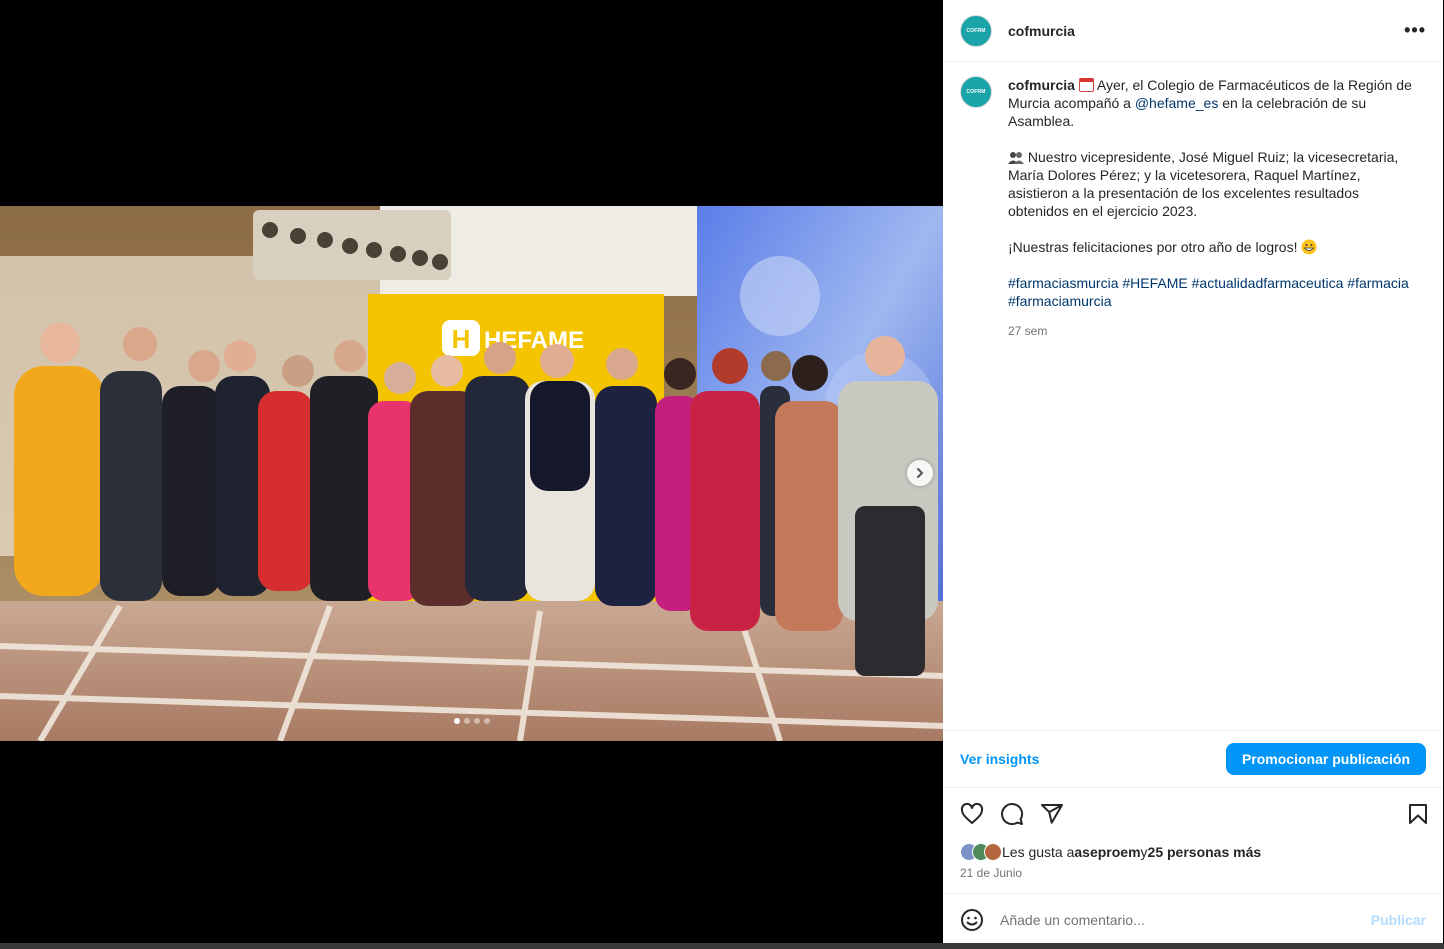 The image size is (1444, 949). What do you see at coordinates (1107, 852) in the screenshot?
I see `likes-user-link: aseproem` at bounding box center [1107, 852].